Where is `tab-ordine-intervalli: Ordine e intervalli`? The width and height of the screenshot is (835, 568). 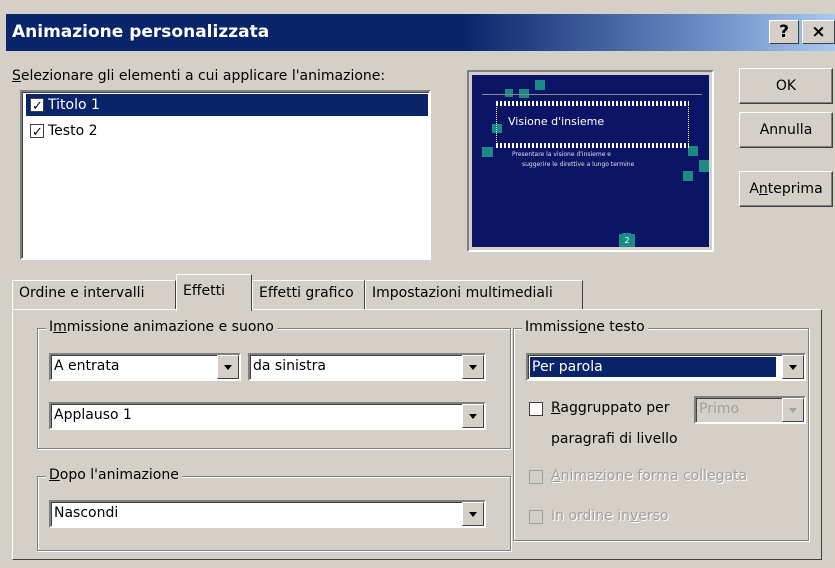
tab-ordine-intervalli: Ordine e intervalli is located at coordinates (94, 295).